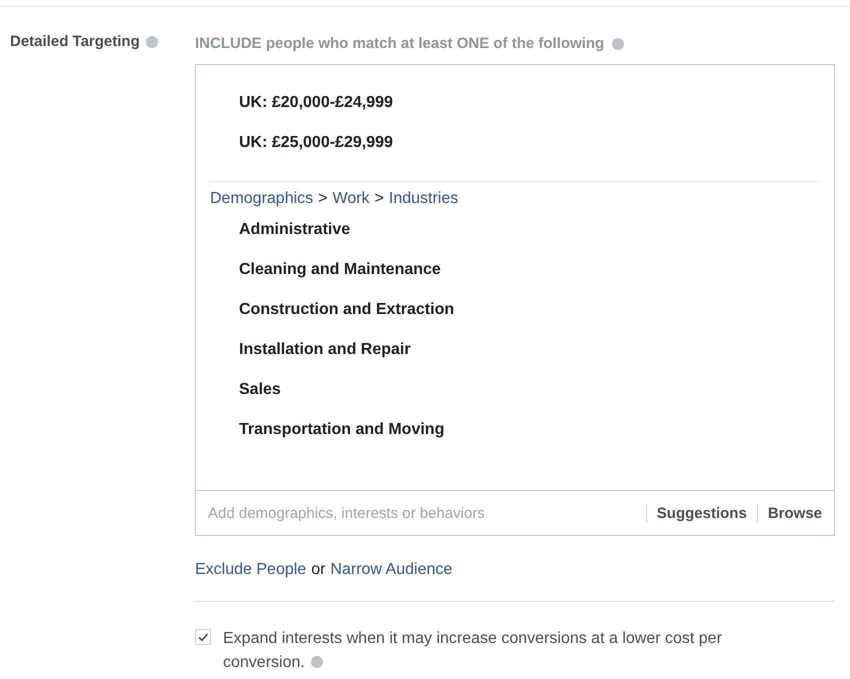  I want to click on action-button: Suggestions, so click(701, 513).